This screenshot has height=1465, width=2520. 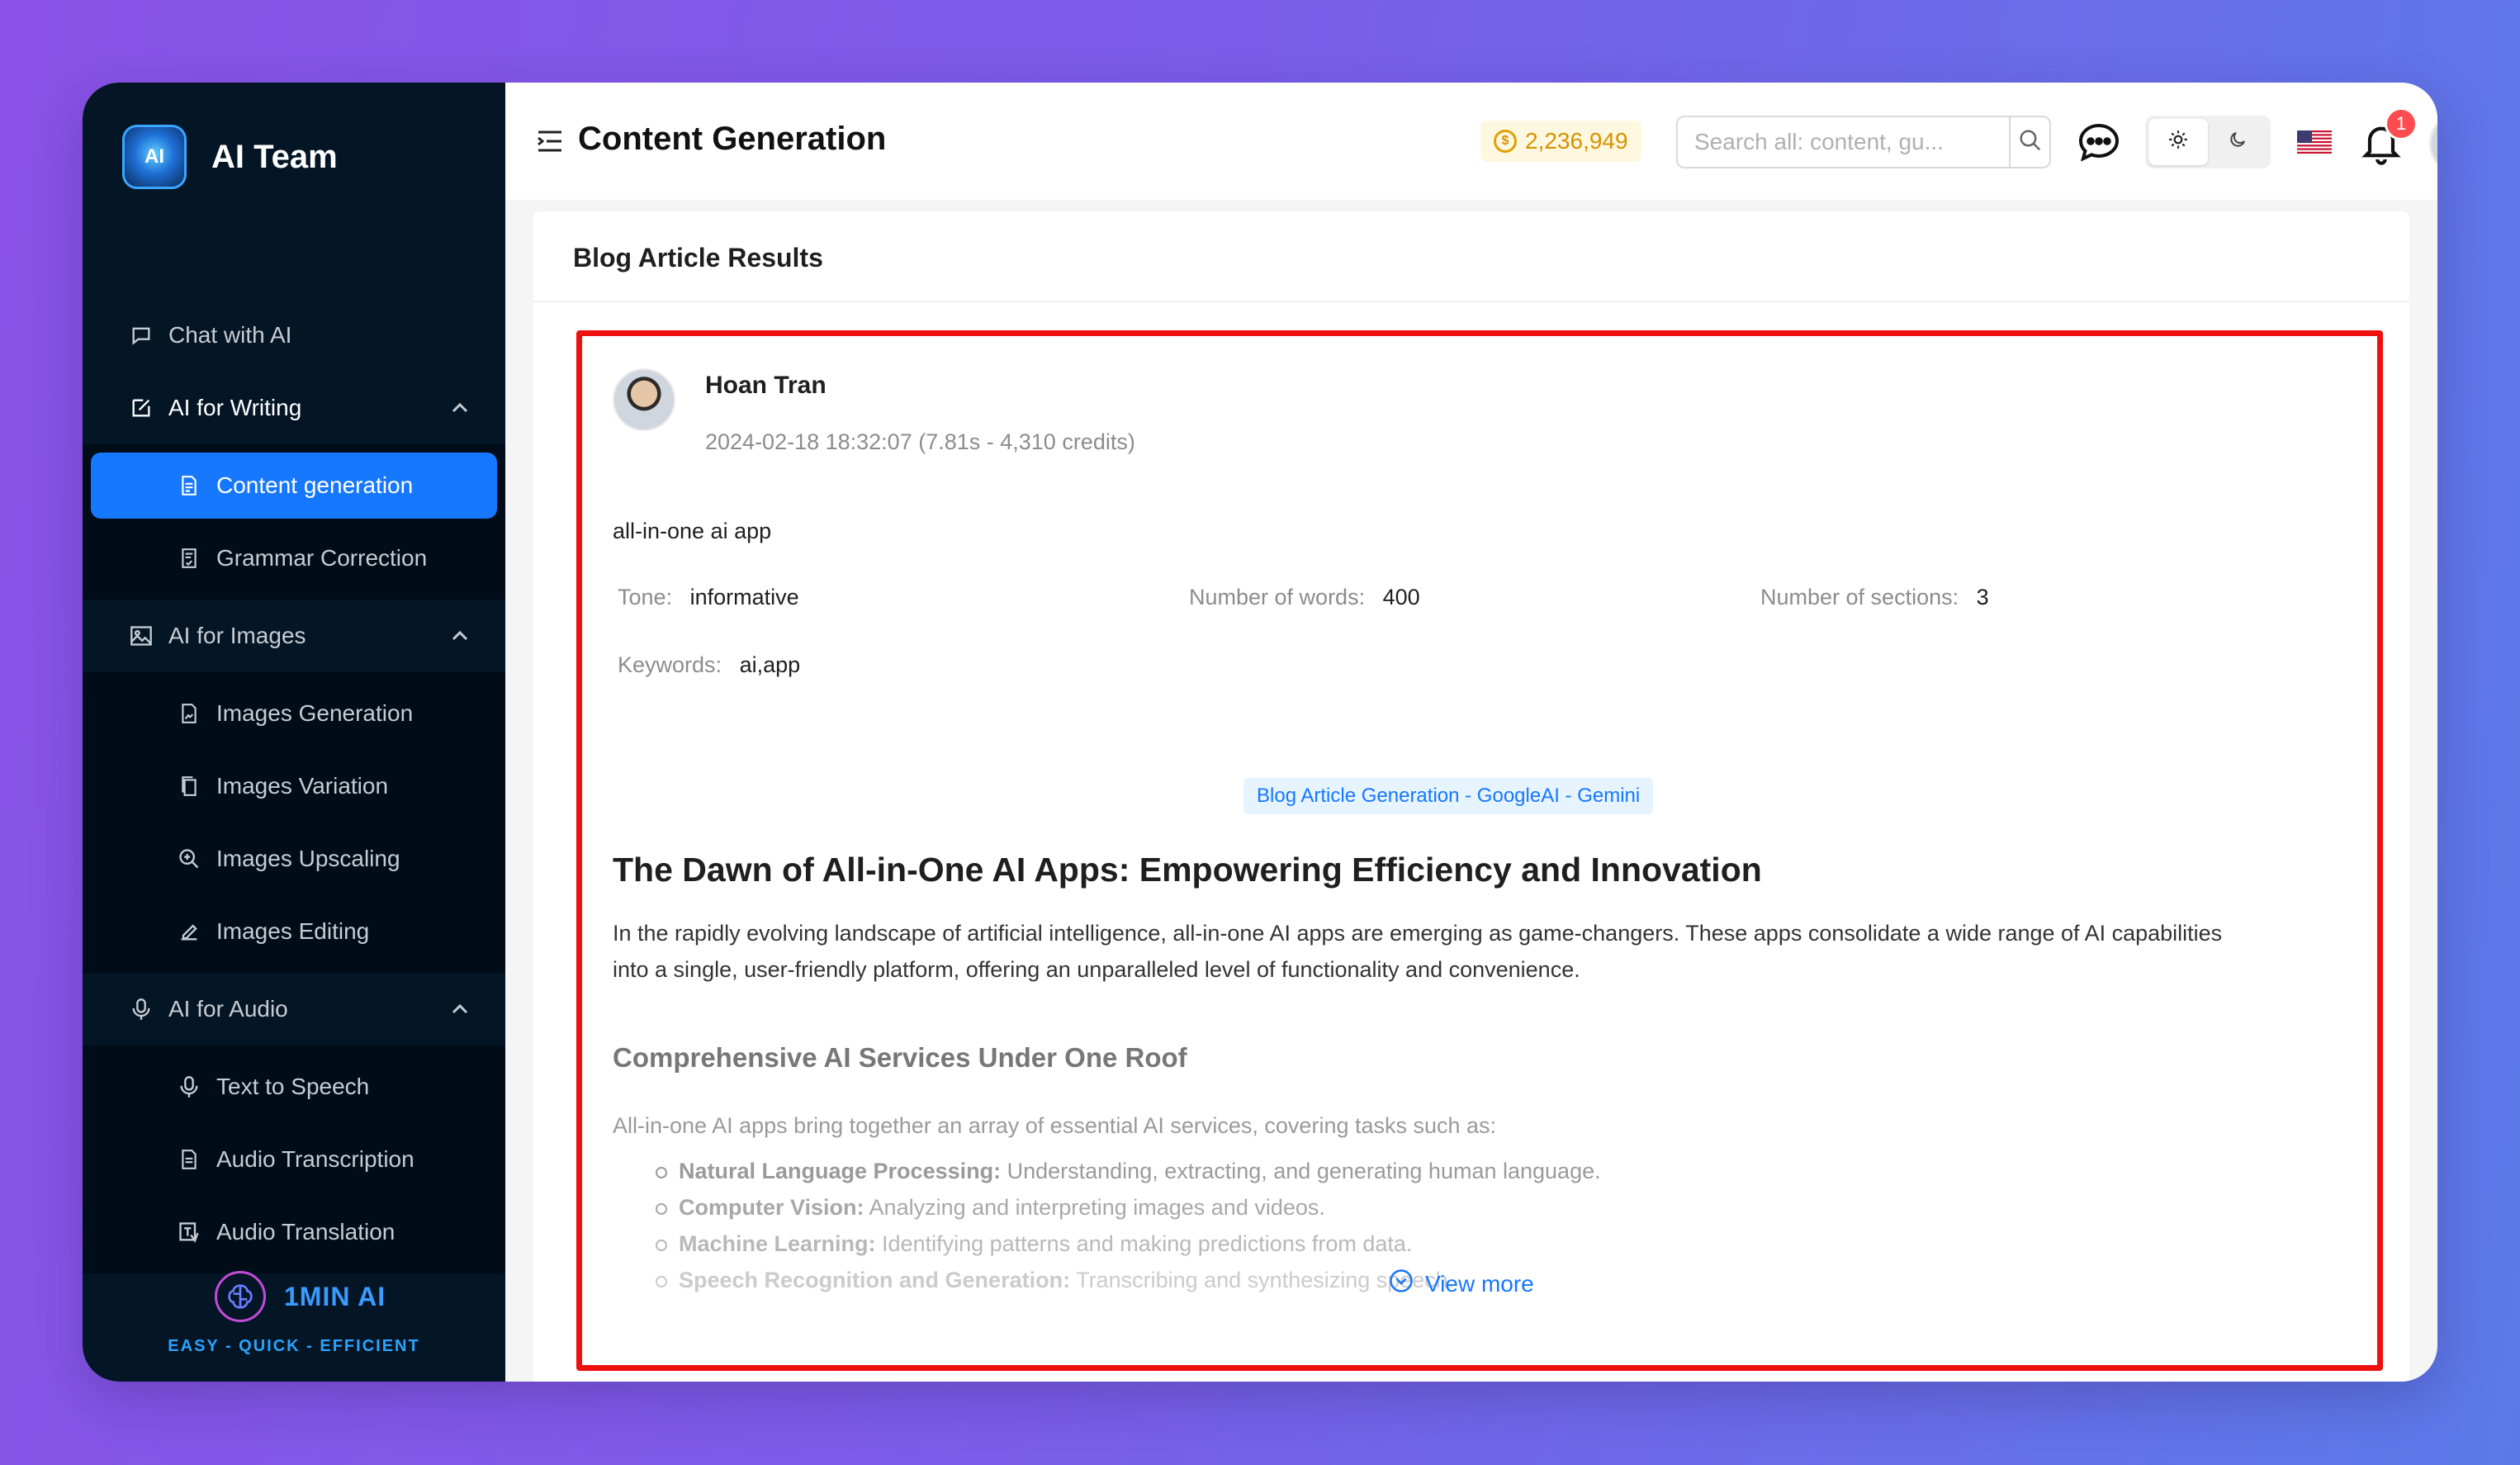 I want to click on sidebar-item-images-generation: Images Generation, so click(x=294, y=713).